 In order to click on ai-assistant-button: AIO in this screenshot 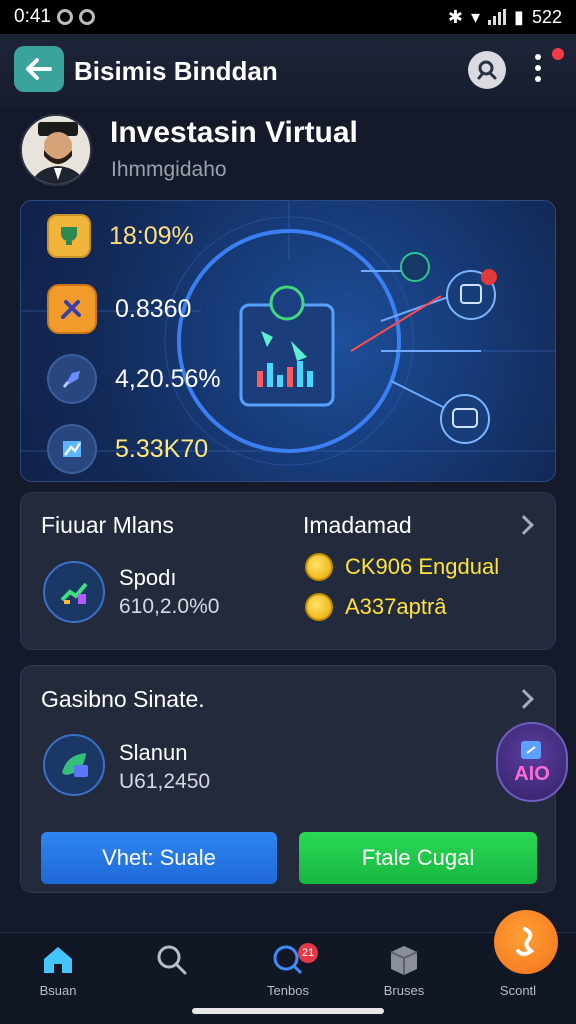, I will do `click(532, 762)`.